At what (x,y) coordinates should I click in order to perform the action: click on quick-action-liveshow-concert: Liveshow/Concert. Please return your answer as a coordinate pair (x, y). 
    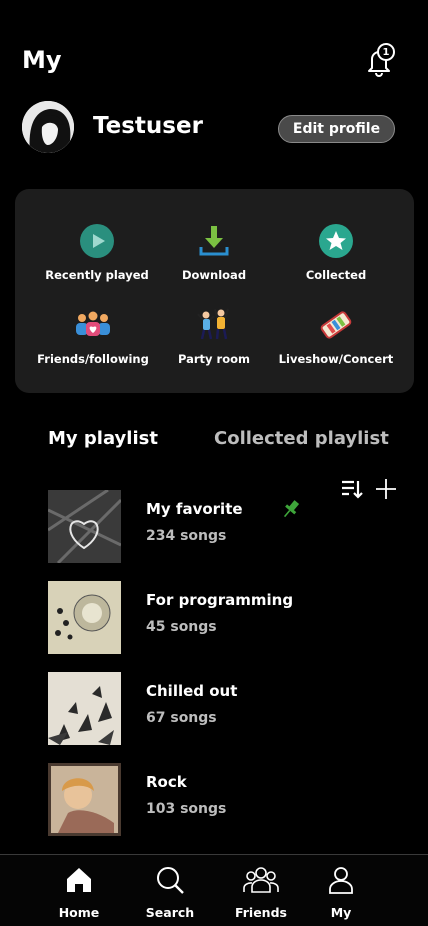
    Looking at the image, I should click on (336, 336).